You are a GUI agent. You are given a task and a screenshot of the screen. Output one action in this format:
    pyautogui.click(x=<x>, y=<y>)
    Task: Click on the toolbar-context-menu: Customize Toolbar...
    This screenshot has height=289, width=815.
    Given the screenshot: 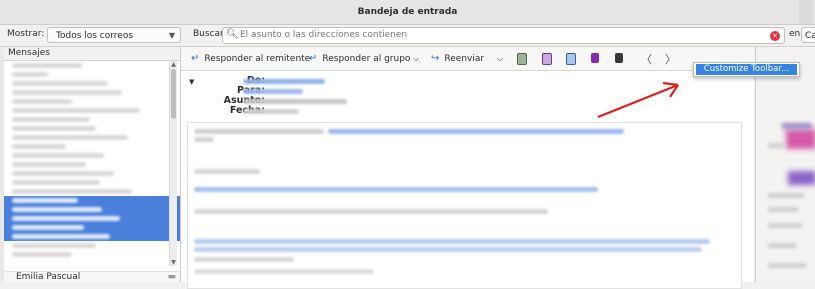 What is the action you would take?
    pyautogui.click(x=746, y=69)
    